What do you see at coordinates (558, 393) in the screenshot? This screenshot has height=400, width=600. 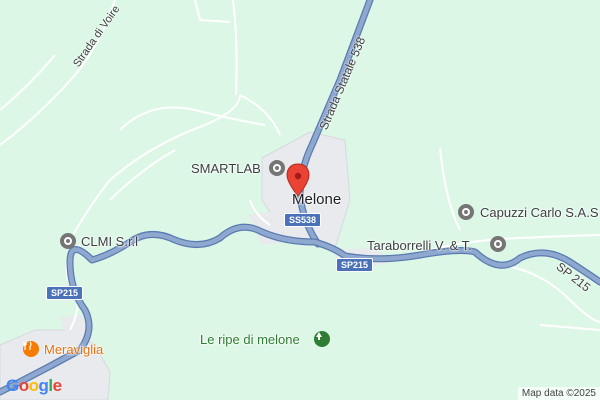 I see `map-attribution: Map data ©2025` at bounding box center [558, 393].